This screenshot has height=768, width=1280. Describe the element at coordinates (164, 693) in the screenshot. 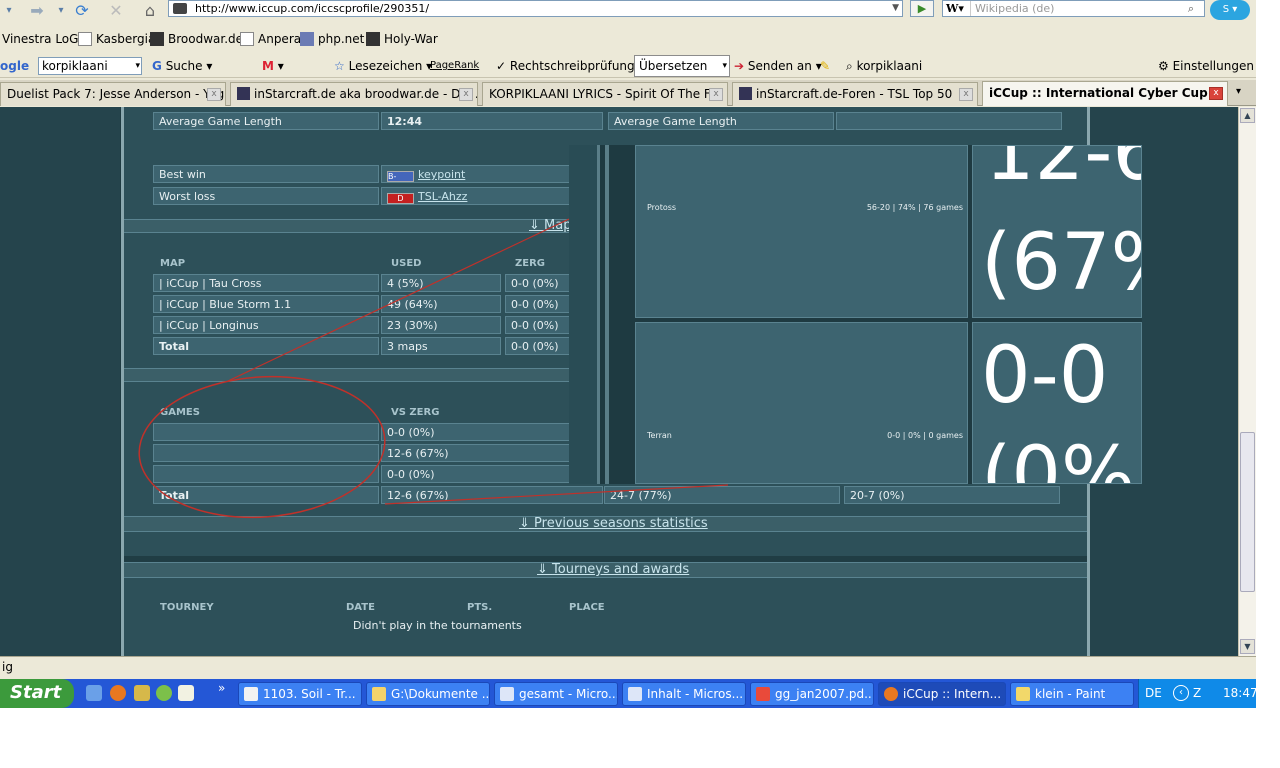

I see `clover-icon` at that location.